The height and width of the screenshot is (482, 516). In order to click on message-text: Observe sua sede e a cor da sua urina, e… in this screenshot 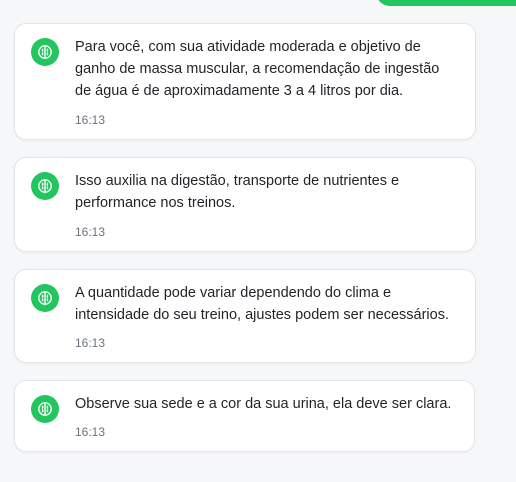, I will do `click(263, 404)`.